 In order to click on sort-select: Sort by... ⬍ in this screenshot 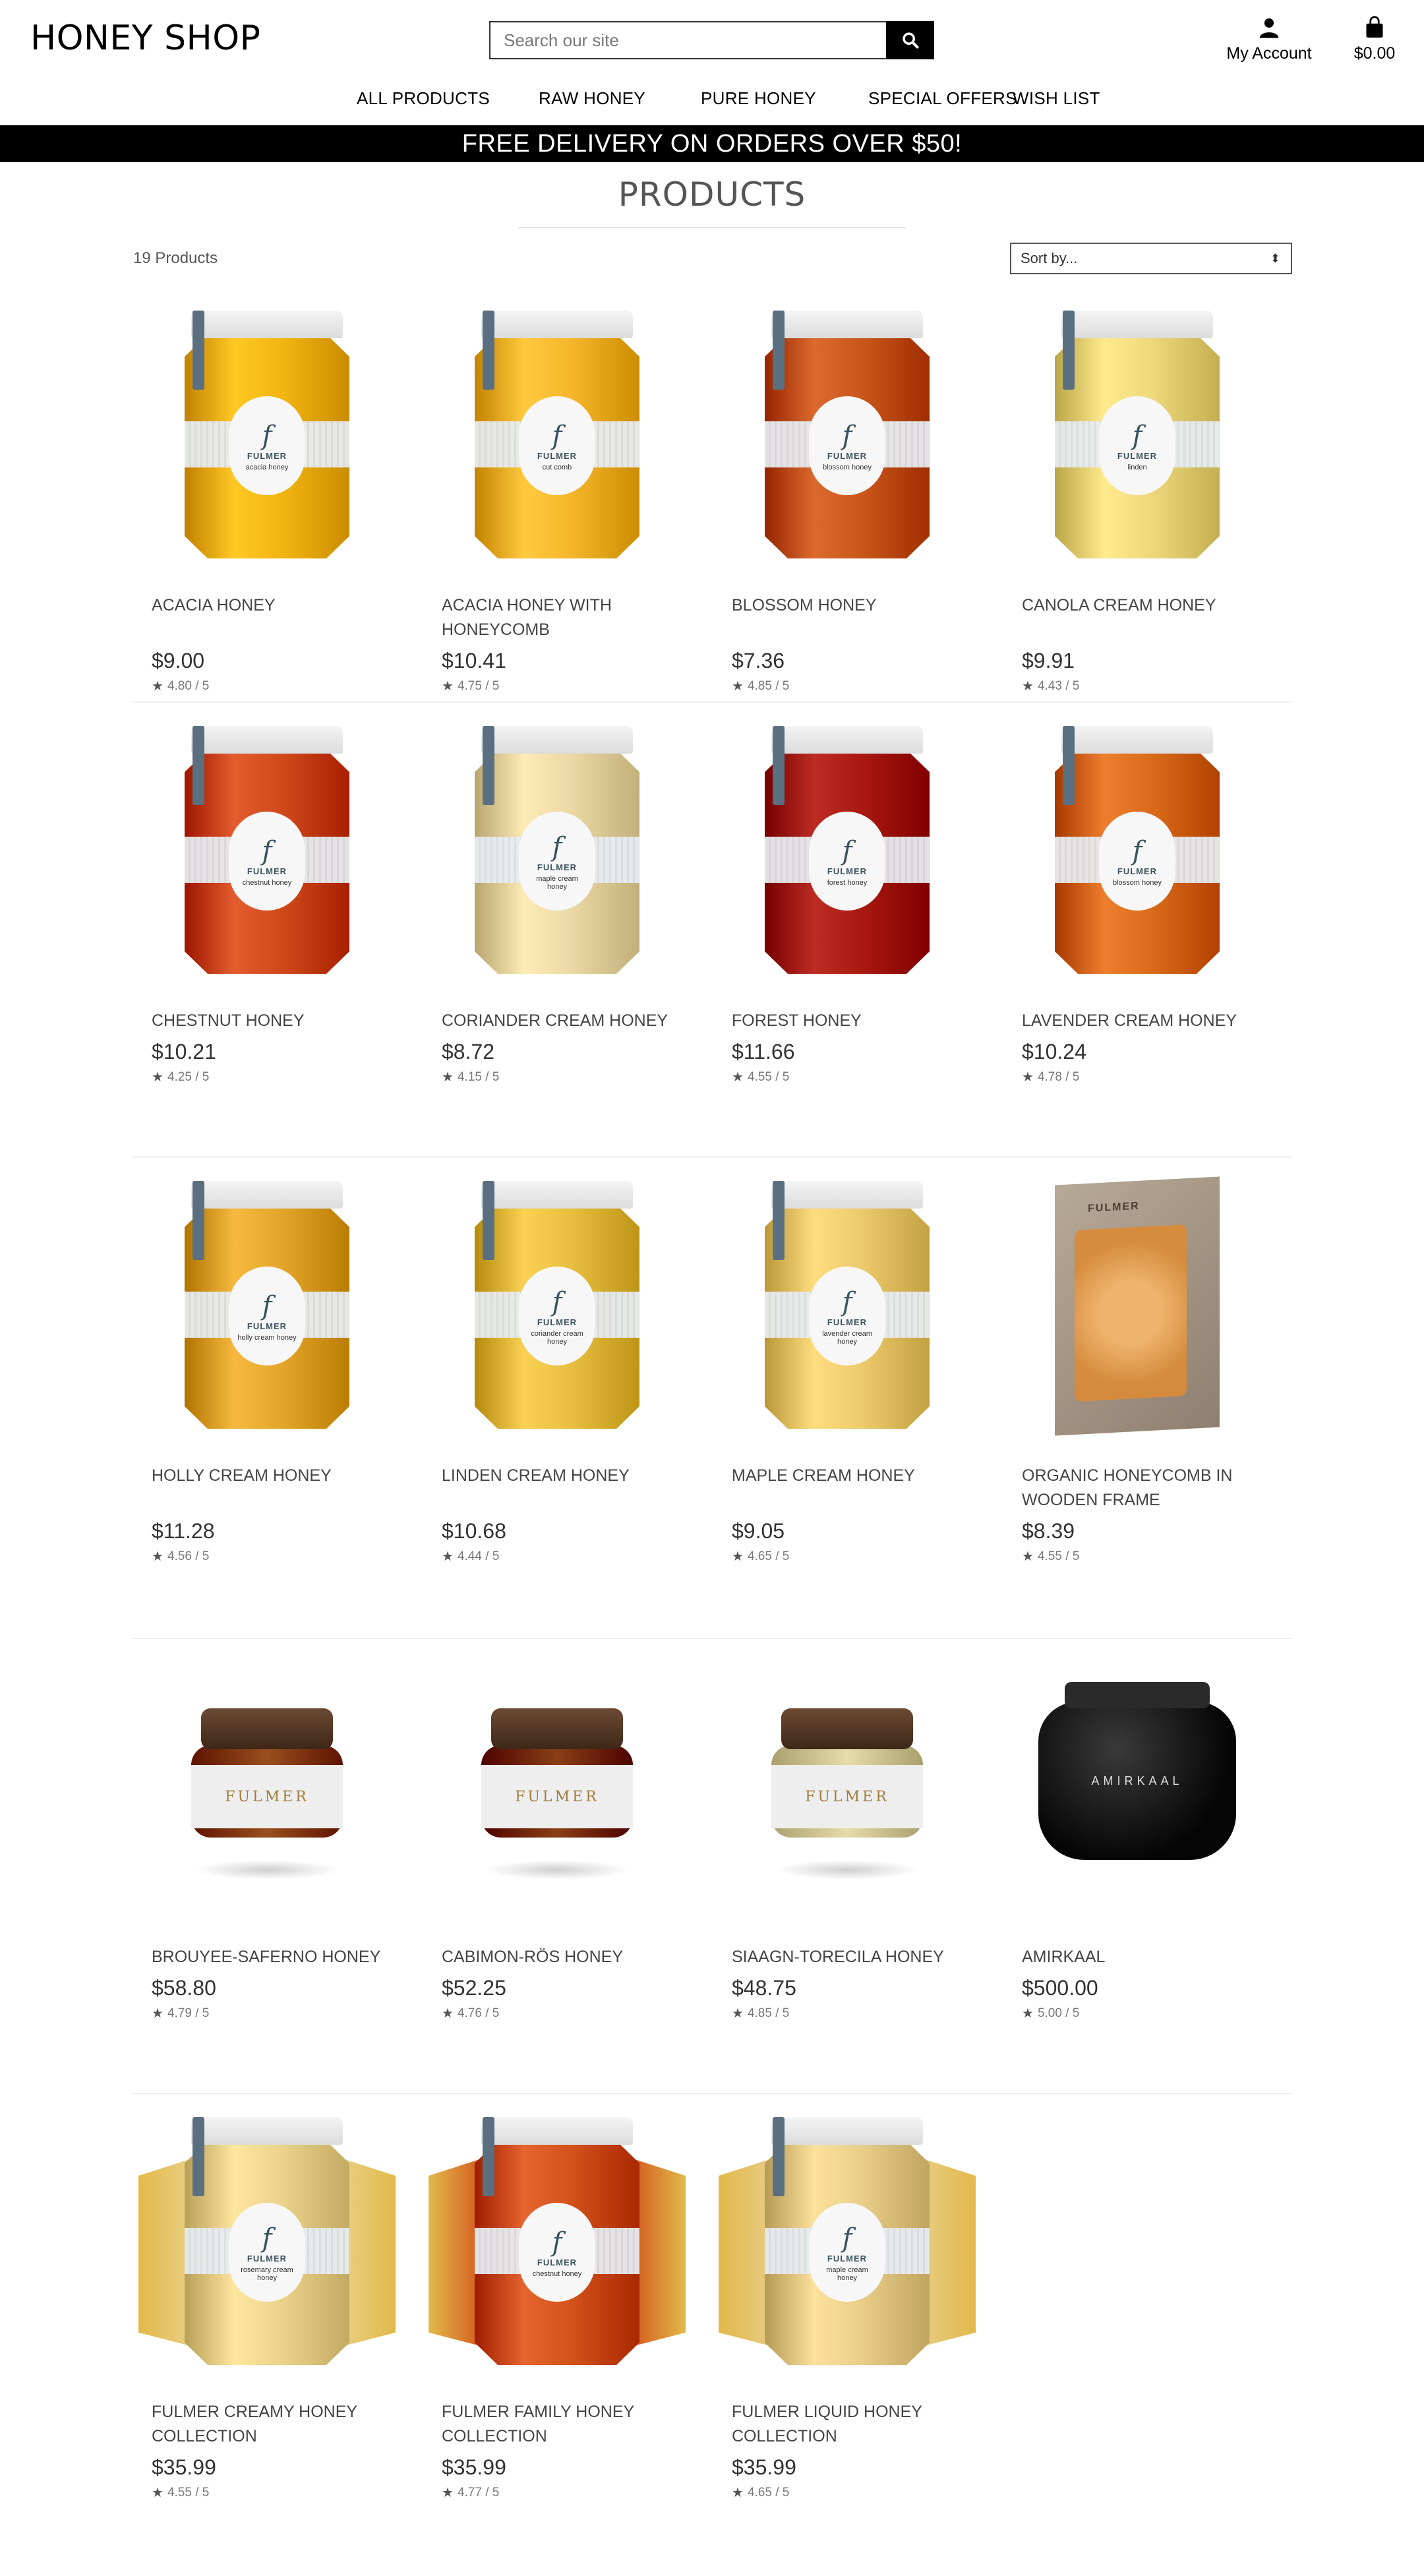, I will do `click(1151, 258)`.